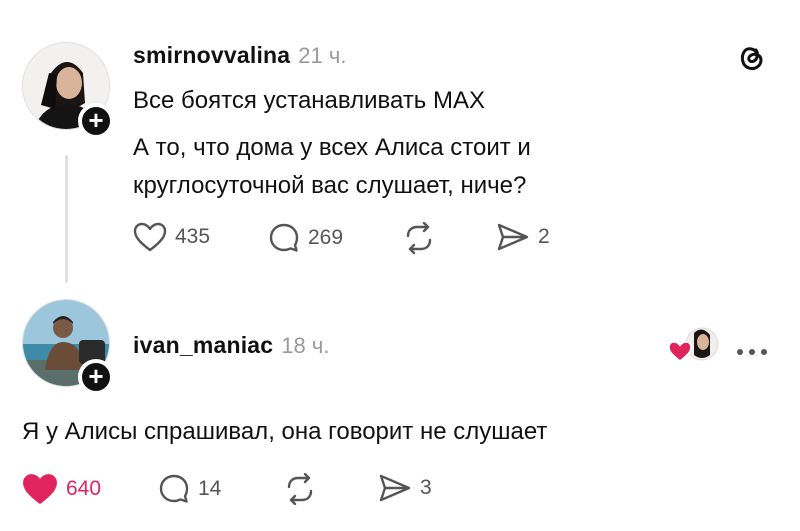 The height and width of the screenshot is (531, 800). What do you see at coordinates (309, 100) in the screenshot?
I see `post-line-1: Все боятся устанавливать MAX` at bounding box center [309, 100].